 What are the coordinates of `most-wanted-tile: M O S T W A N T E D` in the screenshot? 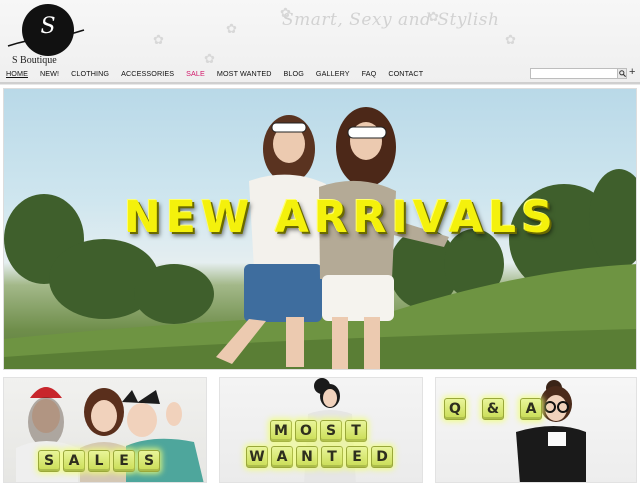 It's located at (321, 430).